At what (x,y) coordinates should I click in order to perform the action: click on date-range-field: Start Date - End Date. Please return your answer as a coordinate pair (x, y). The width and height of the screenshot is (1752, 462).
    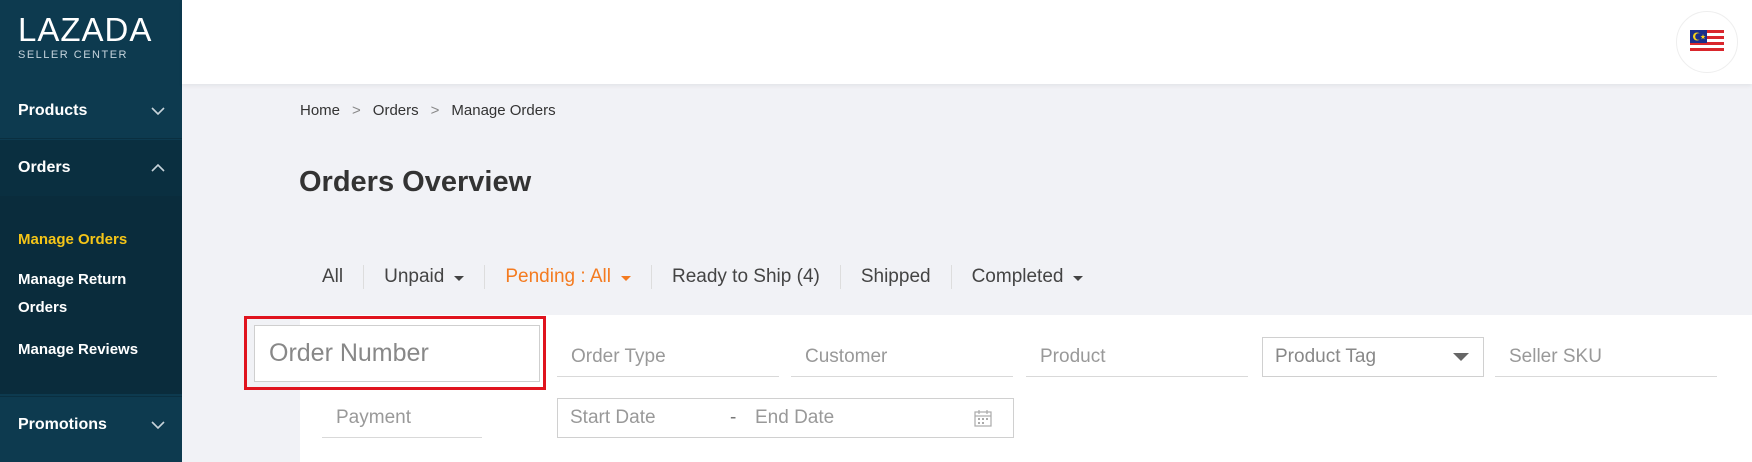
    Looking at the image, I should click on (785, 418).